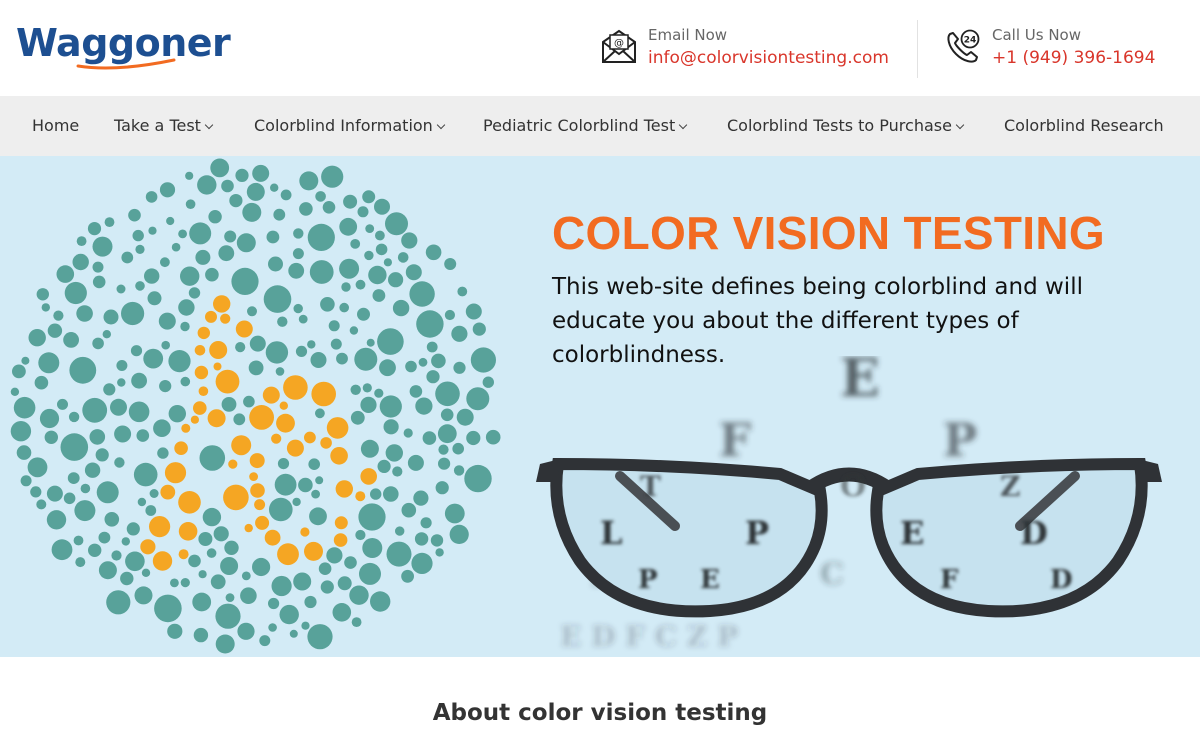  Describe the element at coordinates (55, 126) in the screenshot. I see `nav-item-home: Home` at that location.